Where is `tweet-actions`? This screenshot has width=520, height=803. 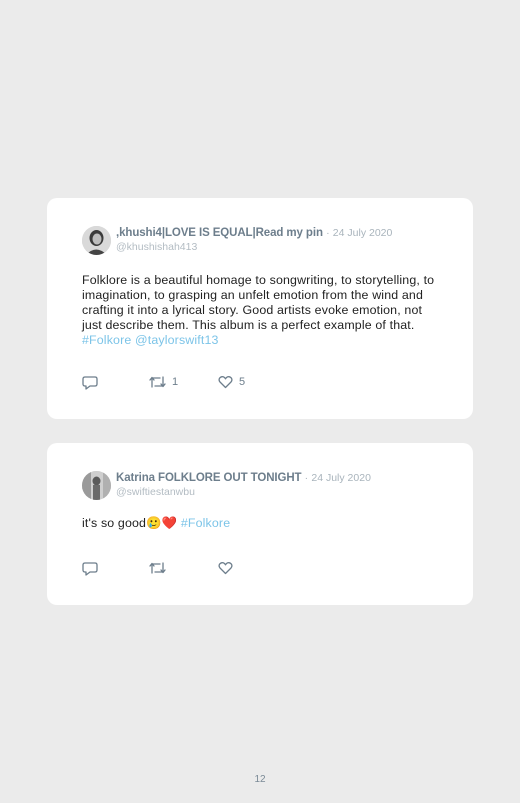
tweet-actions is located at coordinates (267, 568).